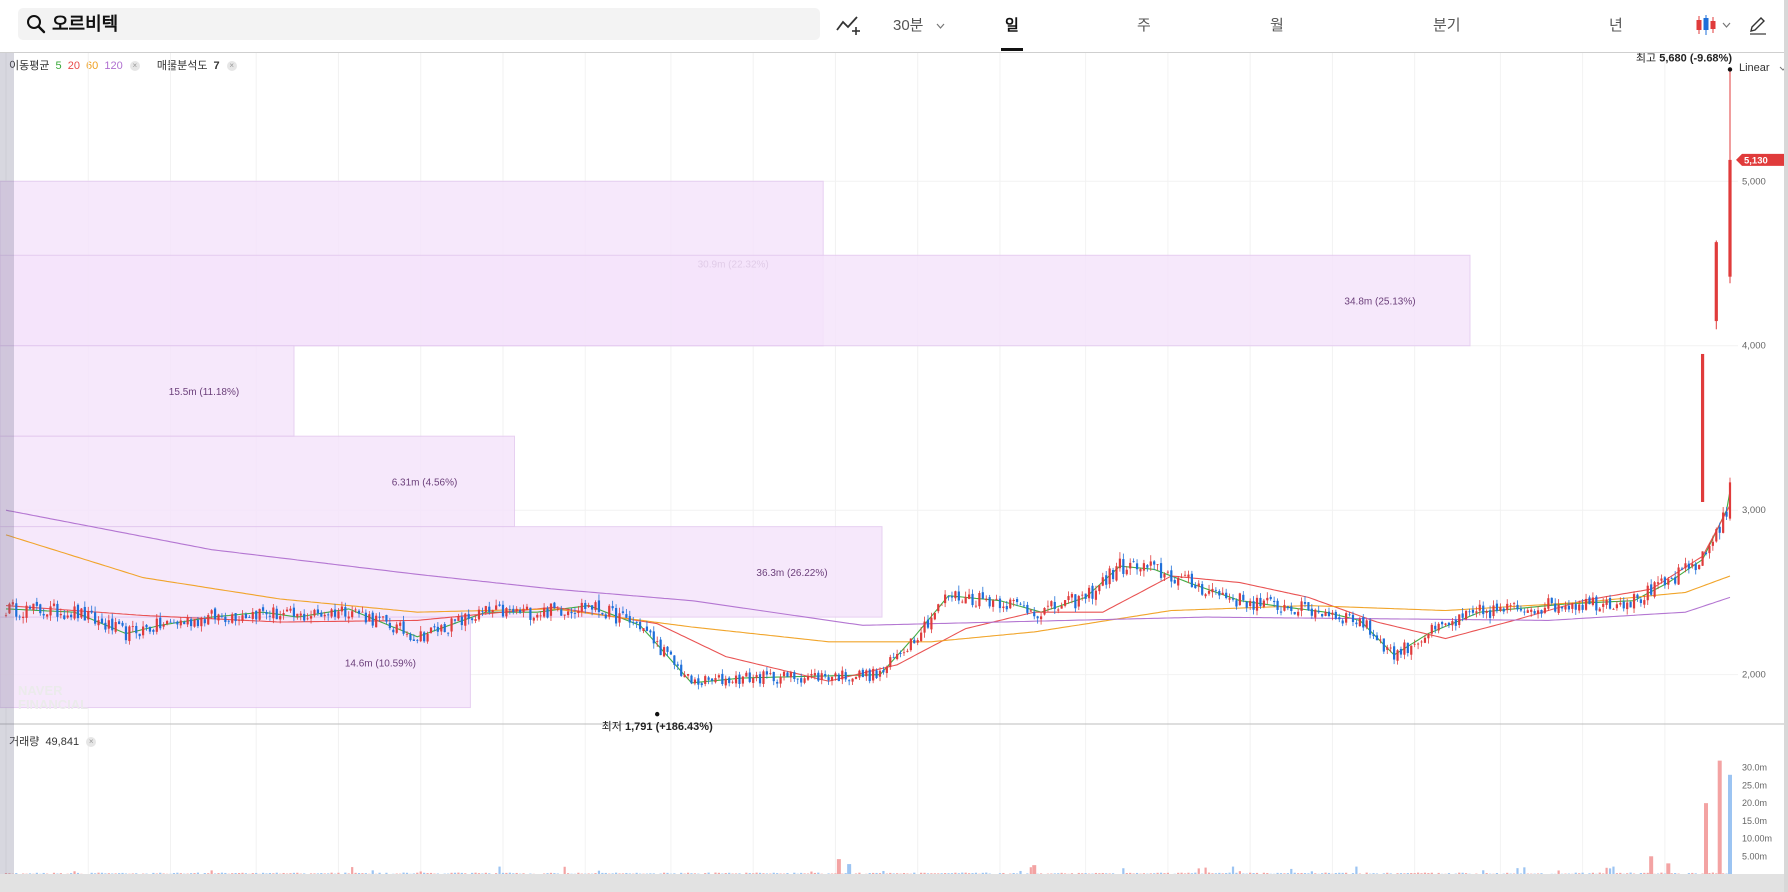 The image size is (1788, 892). What do you see at coordinates (1144, 24) in the screenshot?
I see `tab-week: 주` at bounding box center [1144, 24].